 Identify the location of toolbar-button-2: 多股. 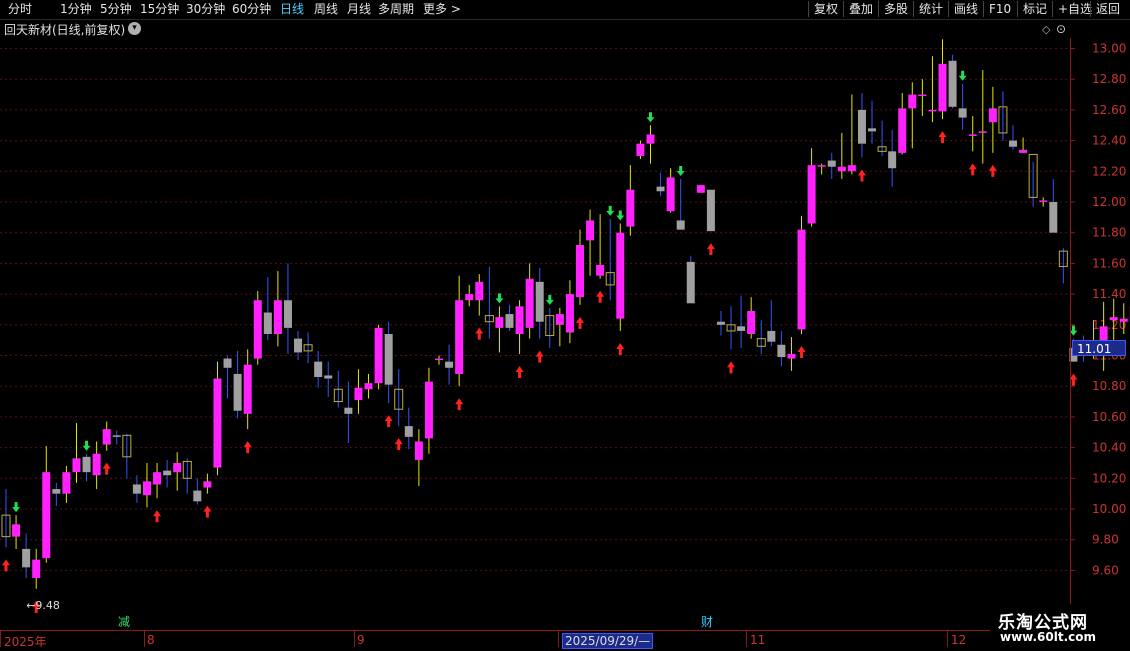
(893, 9).